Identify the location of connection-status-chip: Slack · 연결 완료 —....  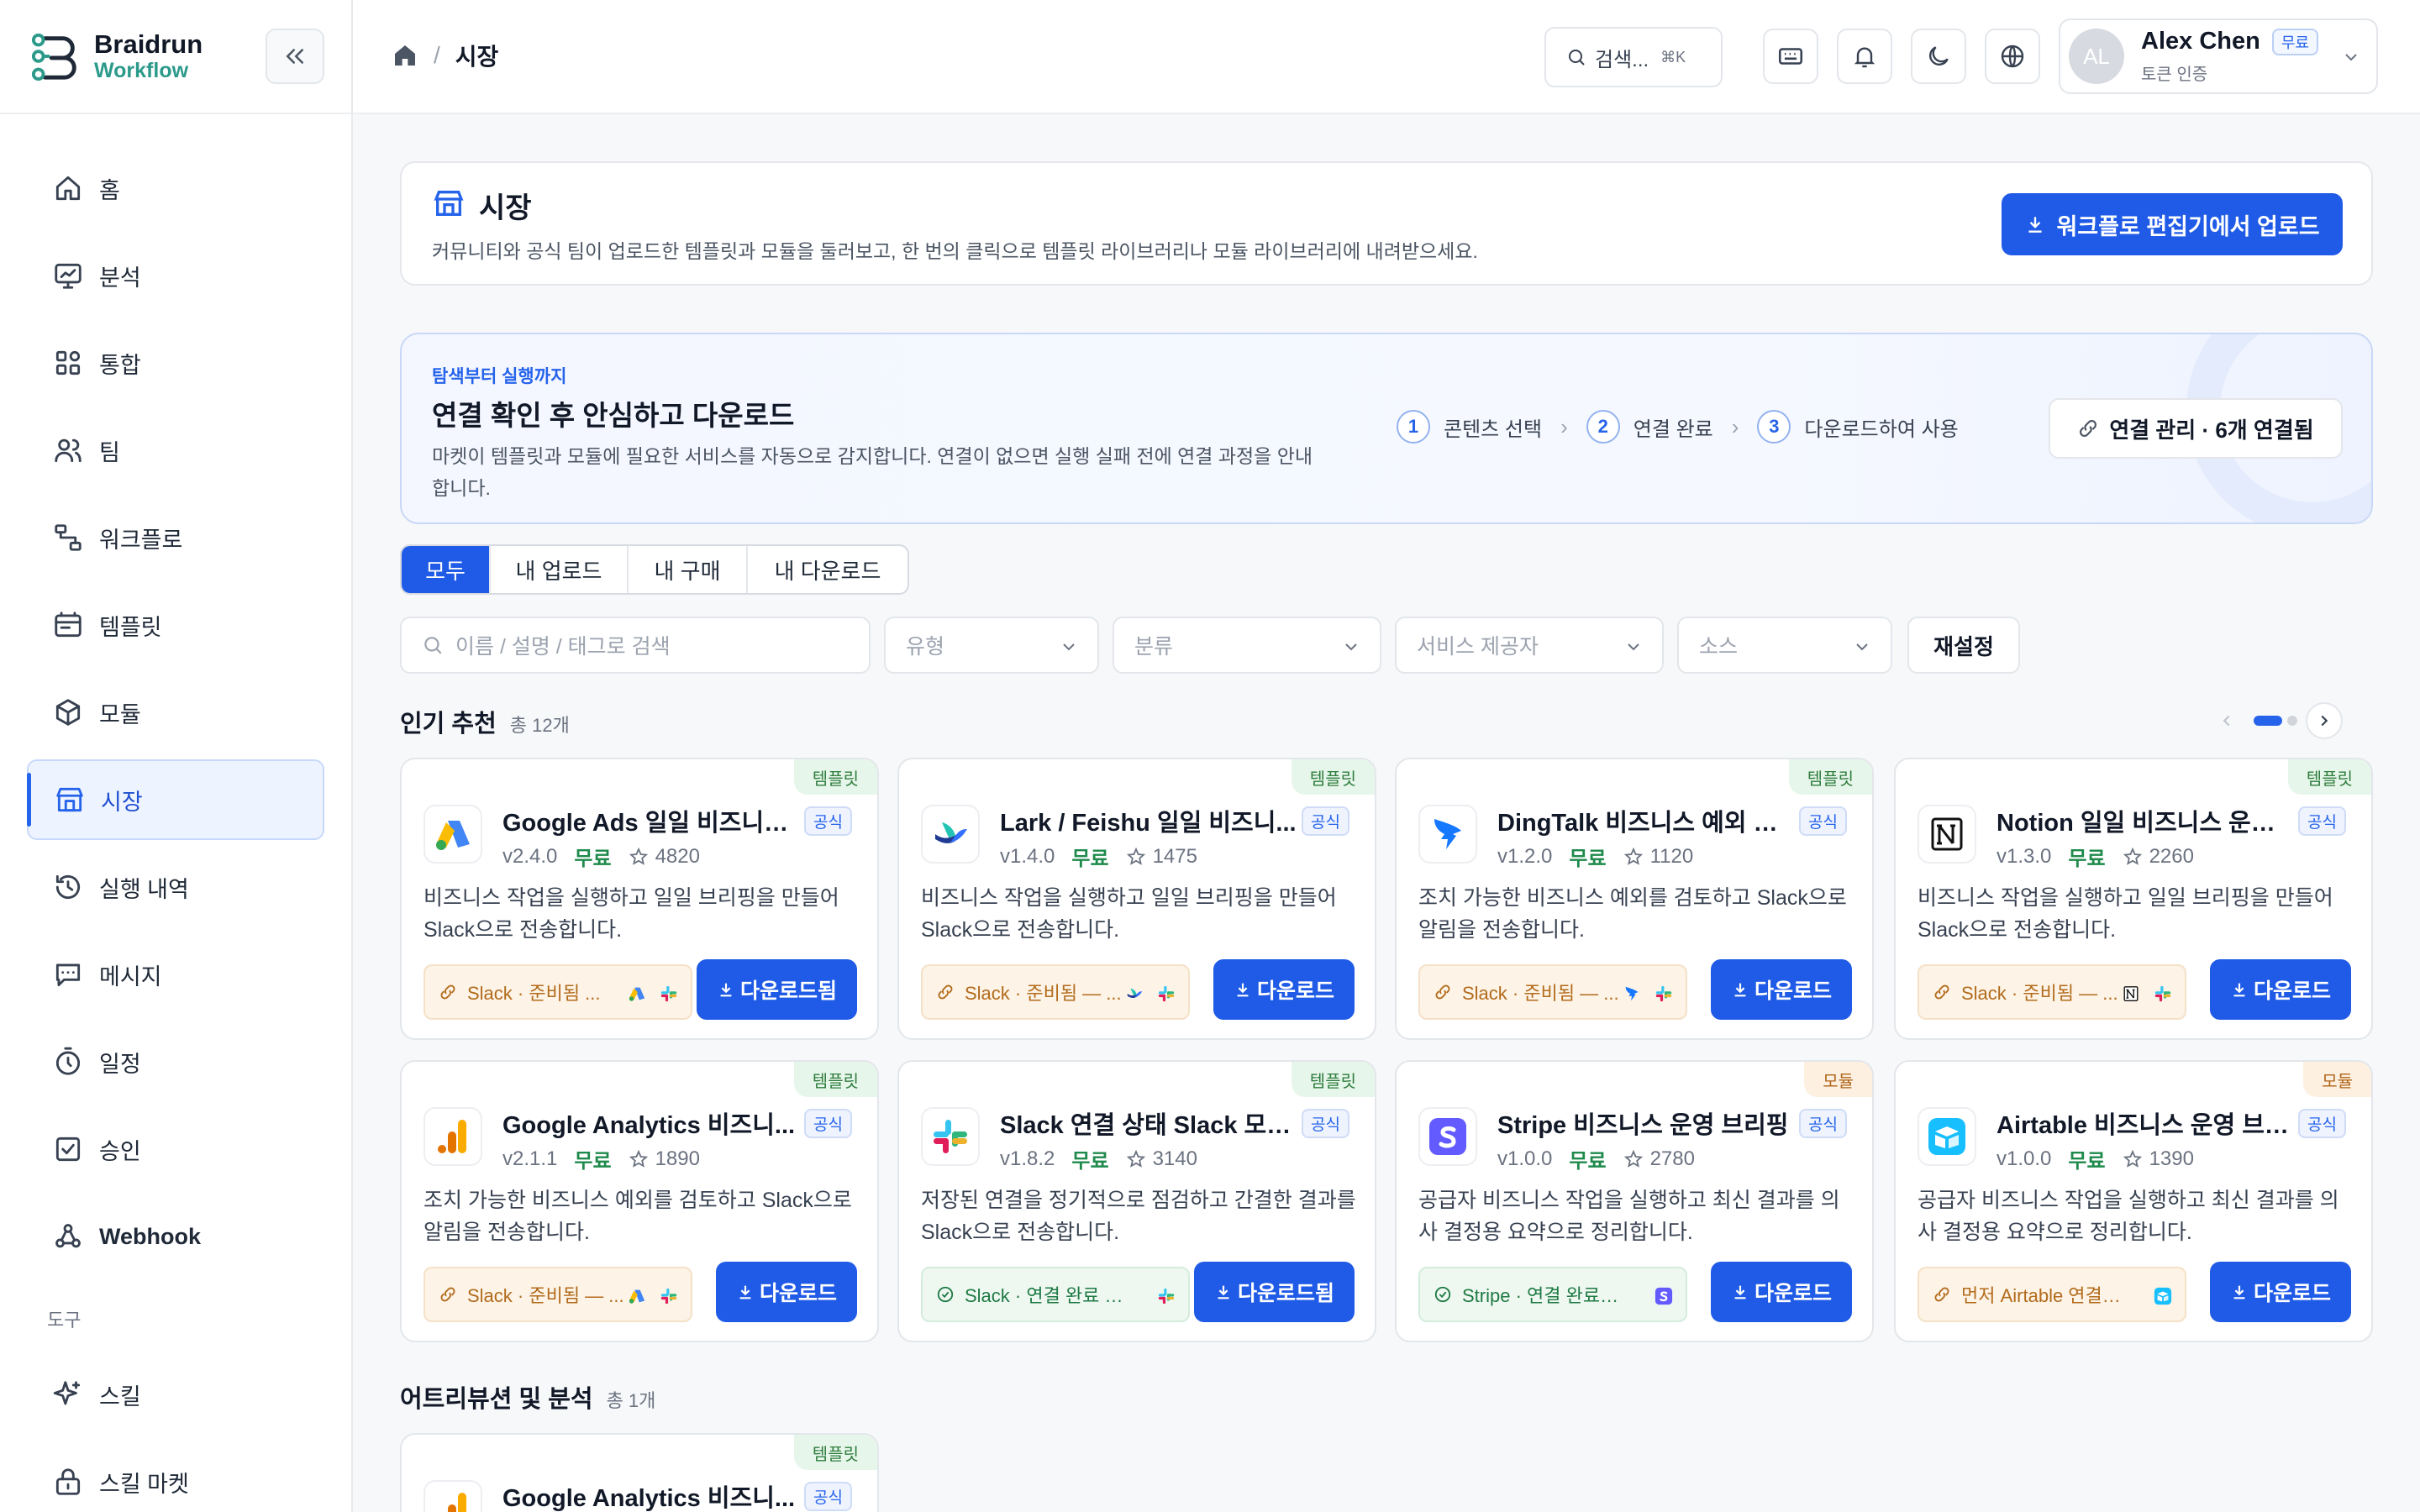
(1055, 1294).